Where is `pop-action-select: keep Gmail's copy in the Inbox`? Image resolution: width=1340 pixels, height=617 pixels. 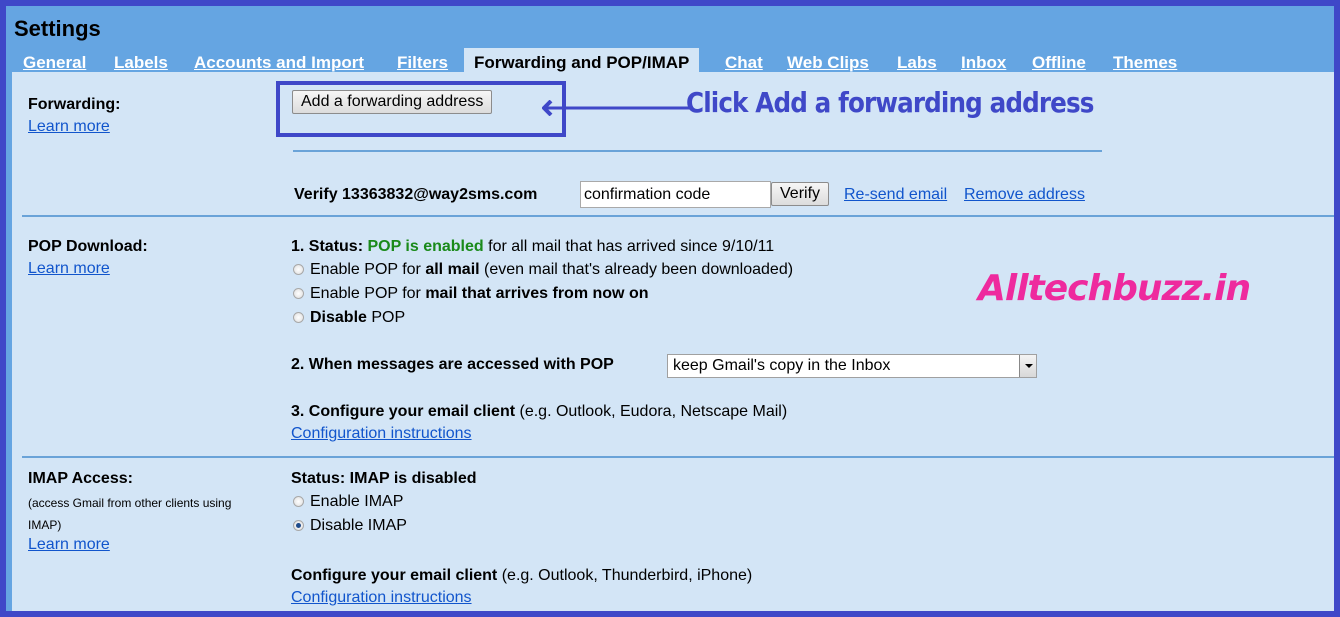 pop-action-select: keep Gmail's copy in the Inbox is located at coordinates (852, 366).